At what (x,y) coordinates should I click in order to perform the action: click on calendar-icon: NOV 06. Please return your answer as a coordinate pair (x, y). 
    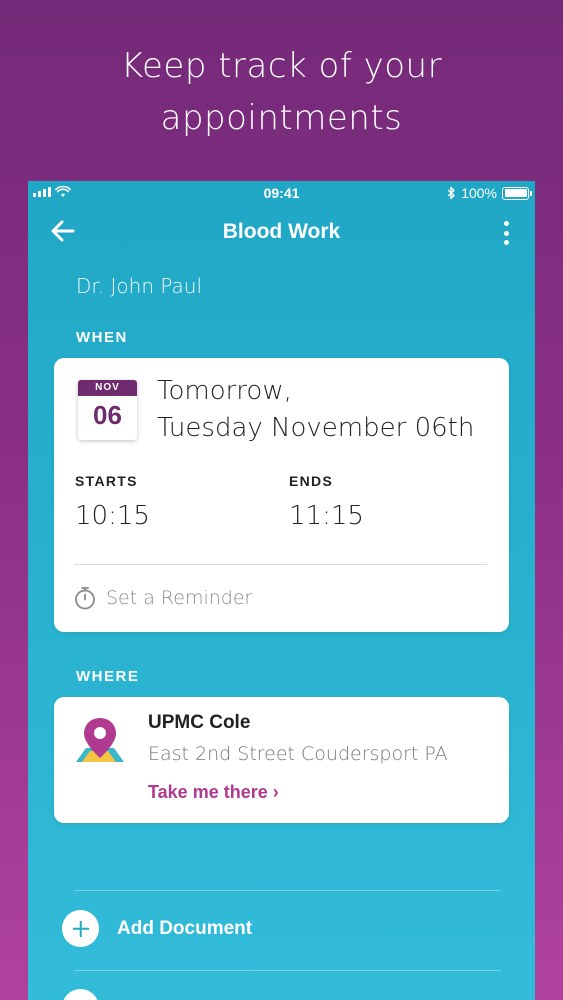
    Looking at the image, I should click on (107, 410).